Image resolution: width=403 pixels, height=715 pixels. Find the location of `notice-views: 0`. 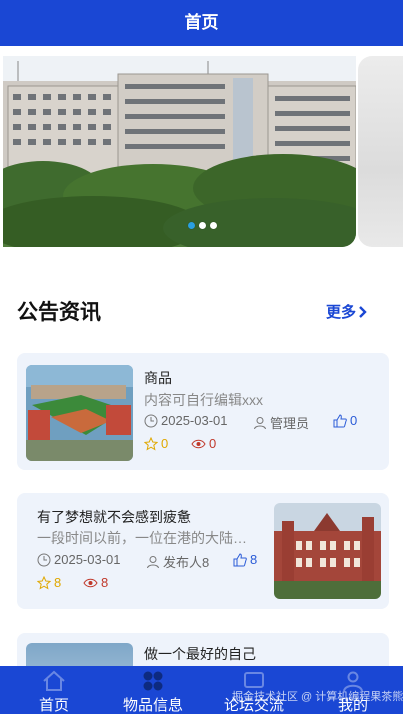

notice-views: 0 is located at coordinates (203, 443).